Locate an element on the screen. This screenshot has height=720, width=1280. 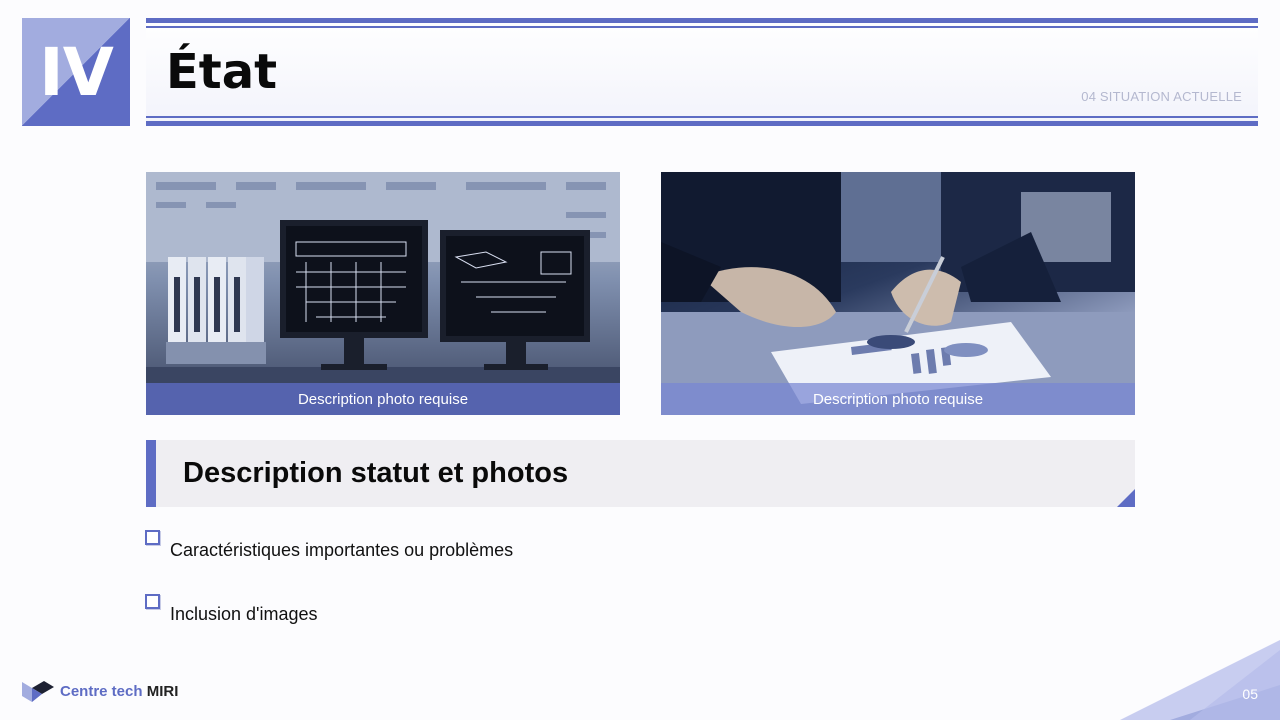
brand-name: Centre tech MIRI is located at coordinates (119, 691).